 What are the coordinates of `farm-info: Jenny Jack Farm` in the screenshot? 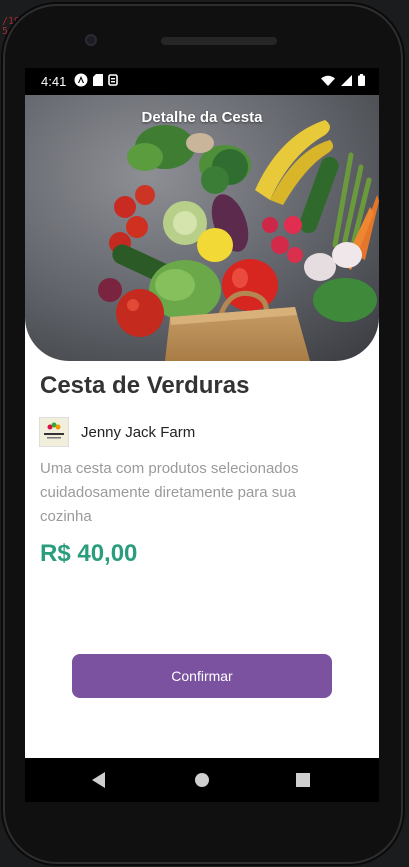 It's located at (117, 432).